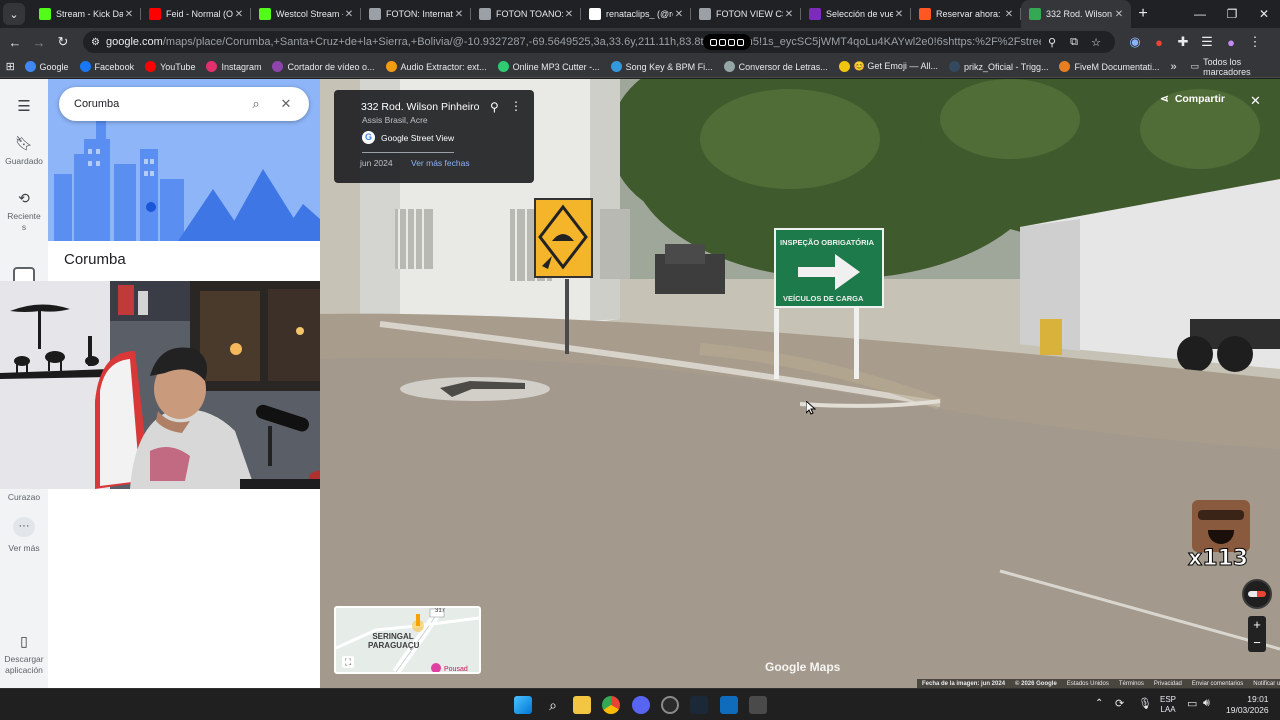  I want to click on footer-item: Privacidad, so click(1168, 684).